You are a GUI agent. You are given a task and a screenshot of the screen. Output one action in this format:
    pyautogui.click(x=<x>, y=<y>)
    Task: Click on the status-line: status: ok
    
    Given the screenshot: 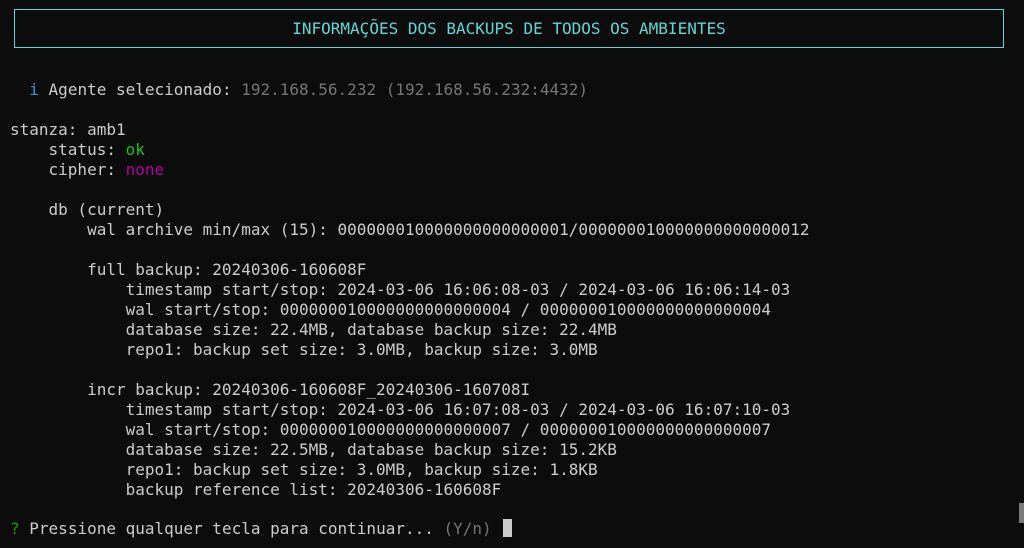 What is the action you would take?
    pyautogui.click(x=77, y=150)
    